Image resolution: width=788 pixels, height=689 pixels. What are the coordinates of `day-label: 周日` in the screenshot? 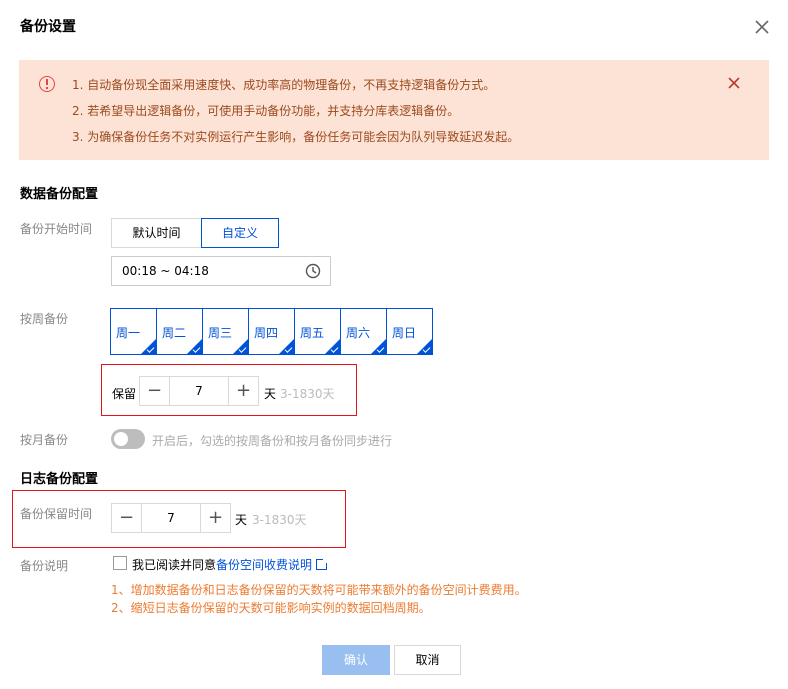 It's located at (404, 333).